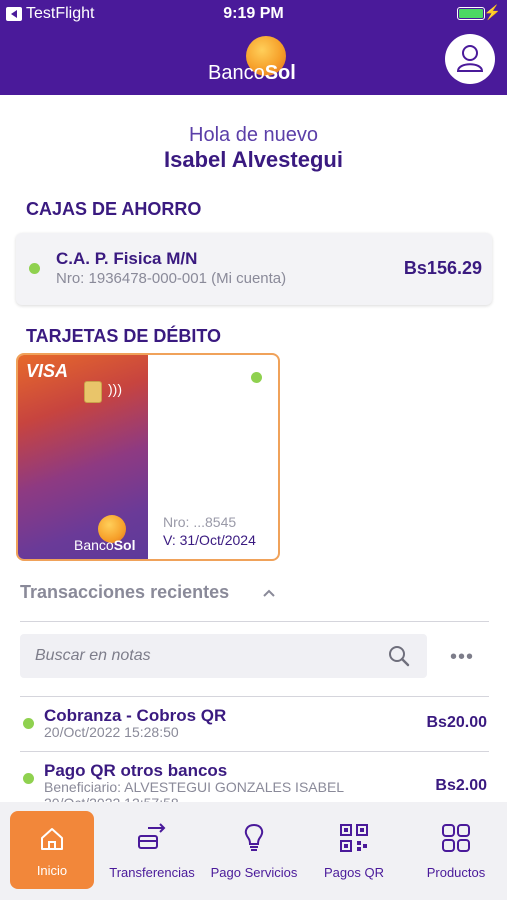 Image resolution: width=507 pixels, height=900 pixels. I want to click on brand-text-right: Sol, so click(280, 73).